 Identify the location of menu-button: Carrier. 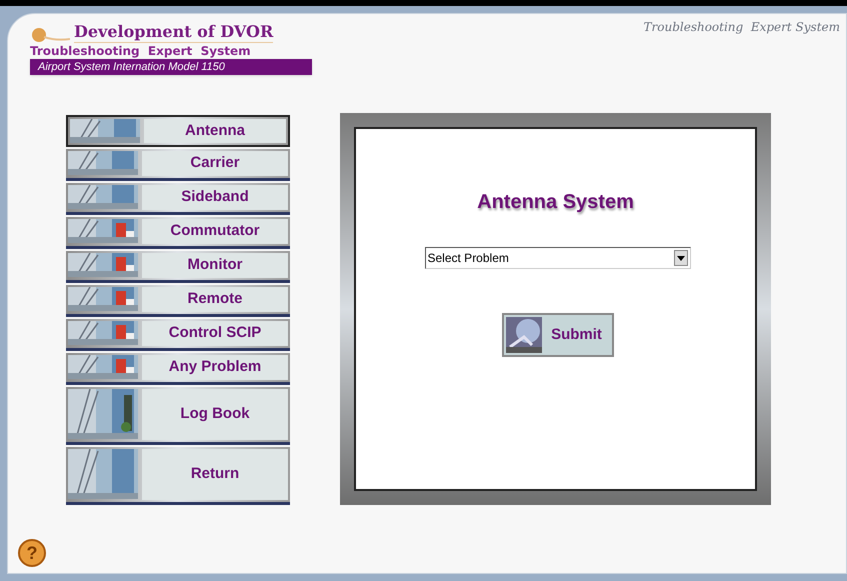
(178, 165).